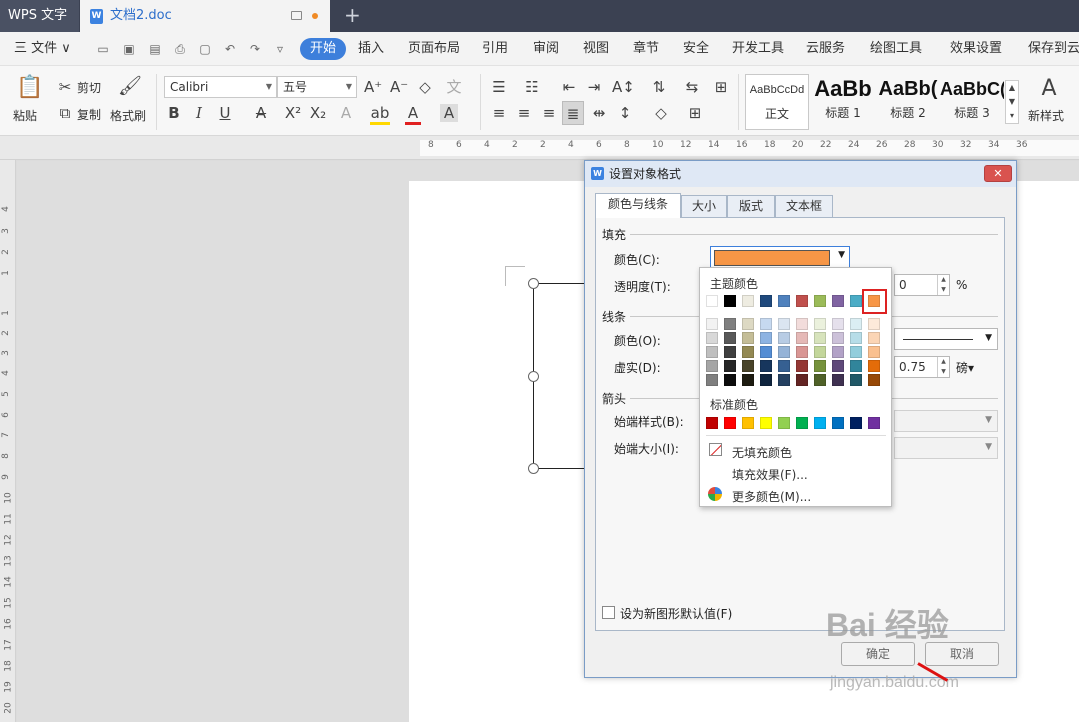  Describe the element at coordinates (804, 206) in the screenshot. I see `tab-textbox: 文本框` at that location.